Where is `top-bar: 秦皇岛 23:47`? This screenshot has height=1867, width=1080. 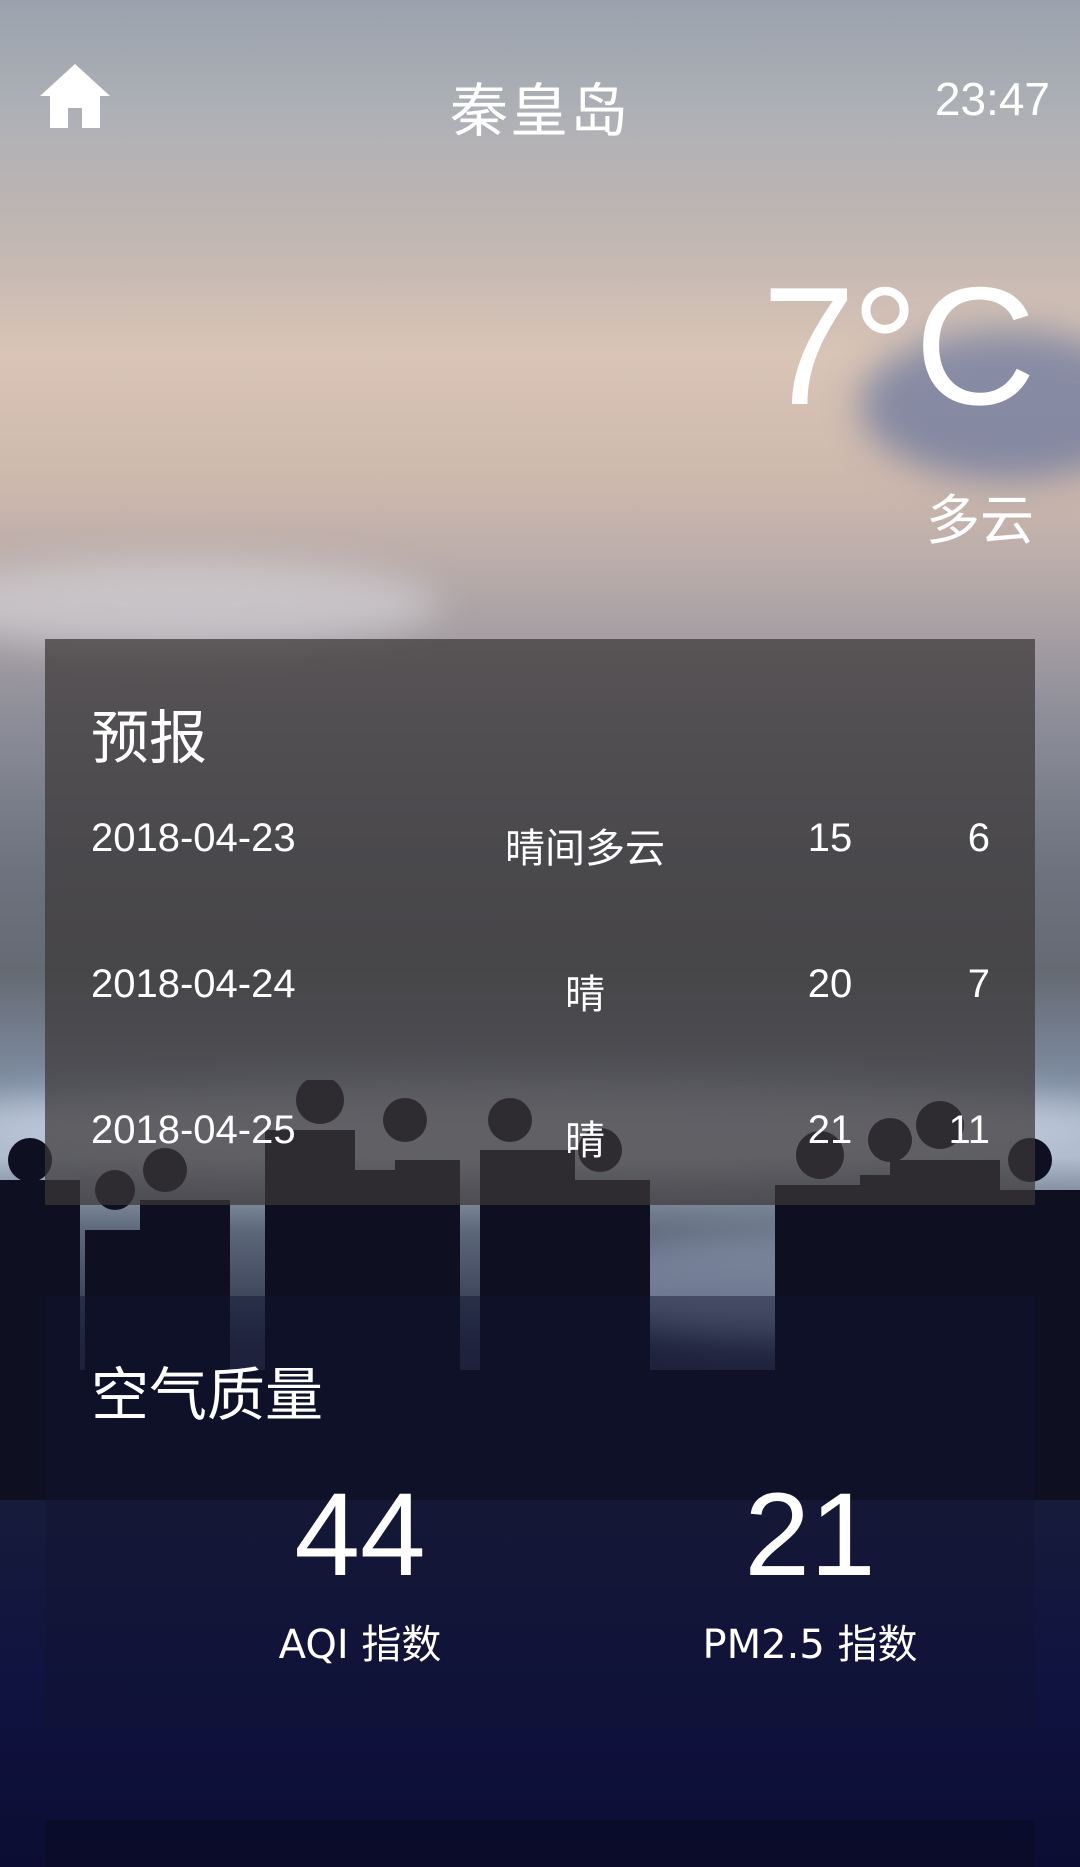 top-bar: 秦皇岛 23:47 is located at coordinates (540, 98).